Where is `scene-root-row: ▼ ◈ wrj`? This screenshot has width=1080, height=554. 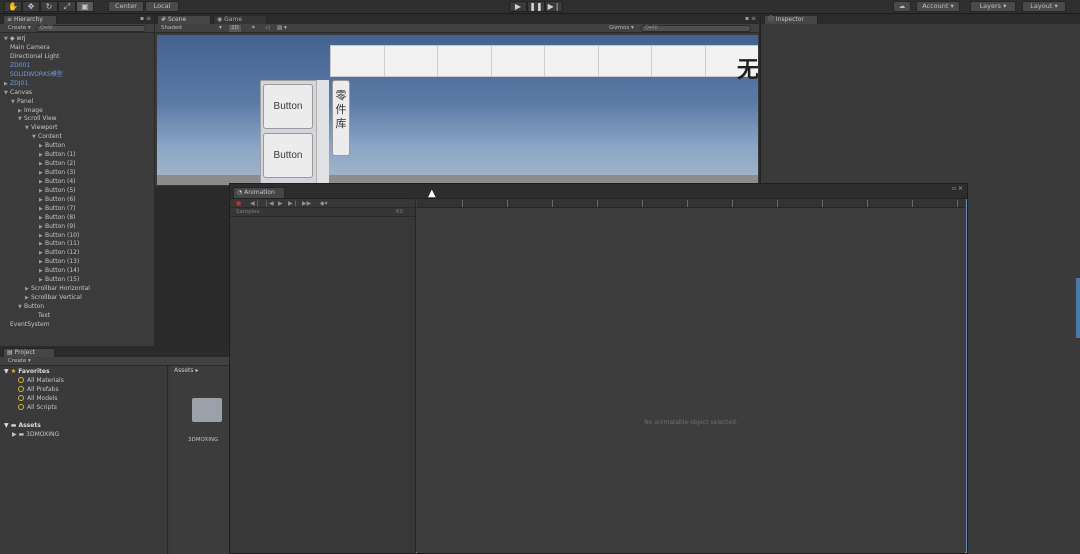 scene-root-row: ▼ ◈ wrj is located at coordinates (15, 38).